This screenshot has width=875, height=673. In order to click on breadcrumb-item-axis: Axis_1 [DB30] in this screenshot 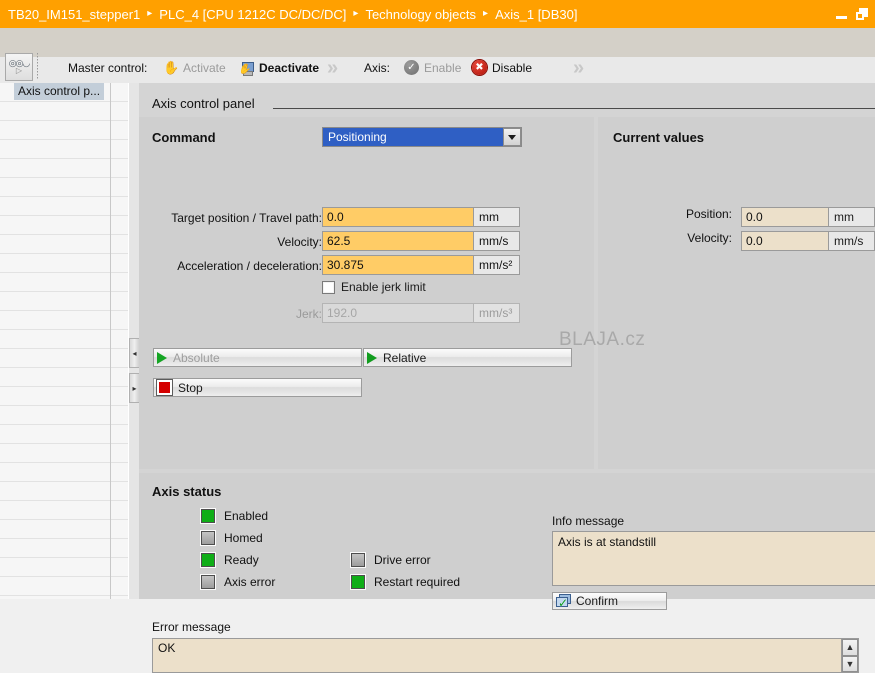, I will do `click(536, 14)`.